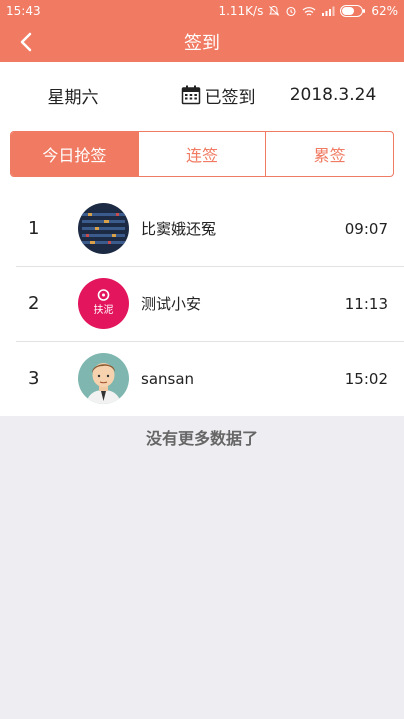  What do you see at coordinates (291, 11) in the screenshot?
I see `alarm-icon` at bounding box center [291, 11].